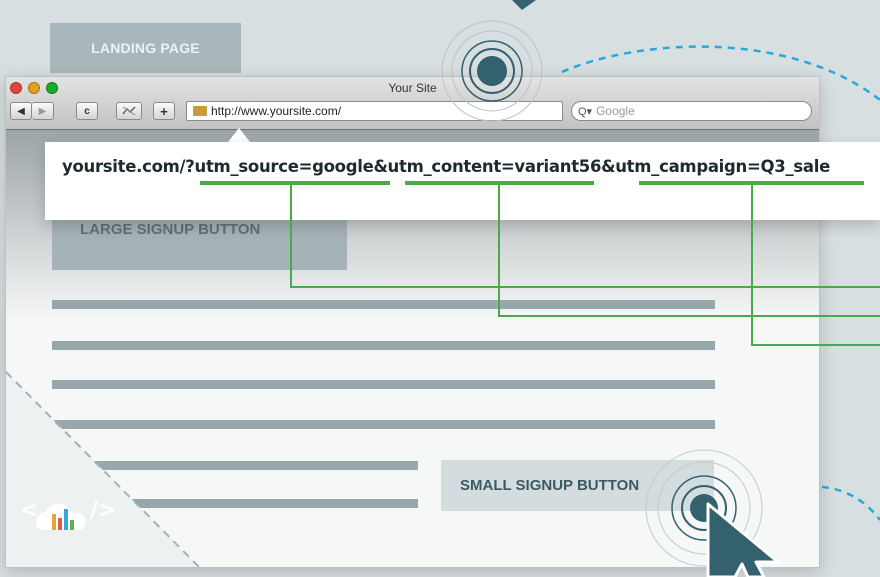 This screenshot has height=577, width=880. Describe the element at coordinates (689, 251) in the screenshot. I see `utm-content-connector` at that location.